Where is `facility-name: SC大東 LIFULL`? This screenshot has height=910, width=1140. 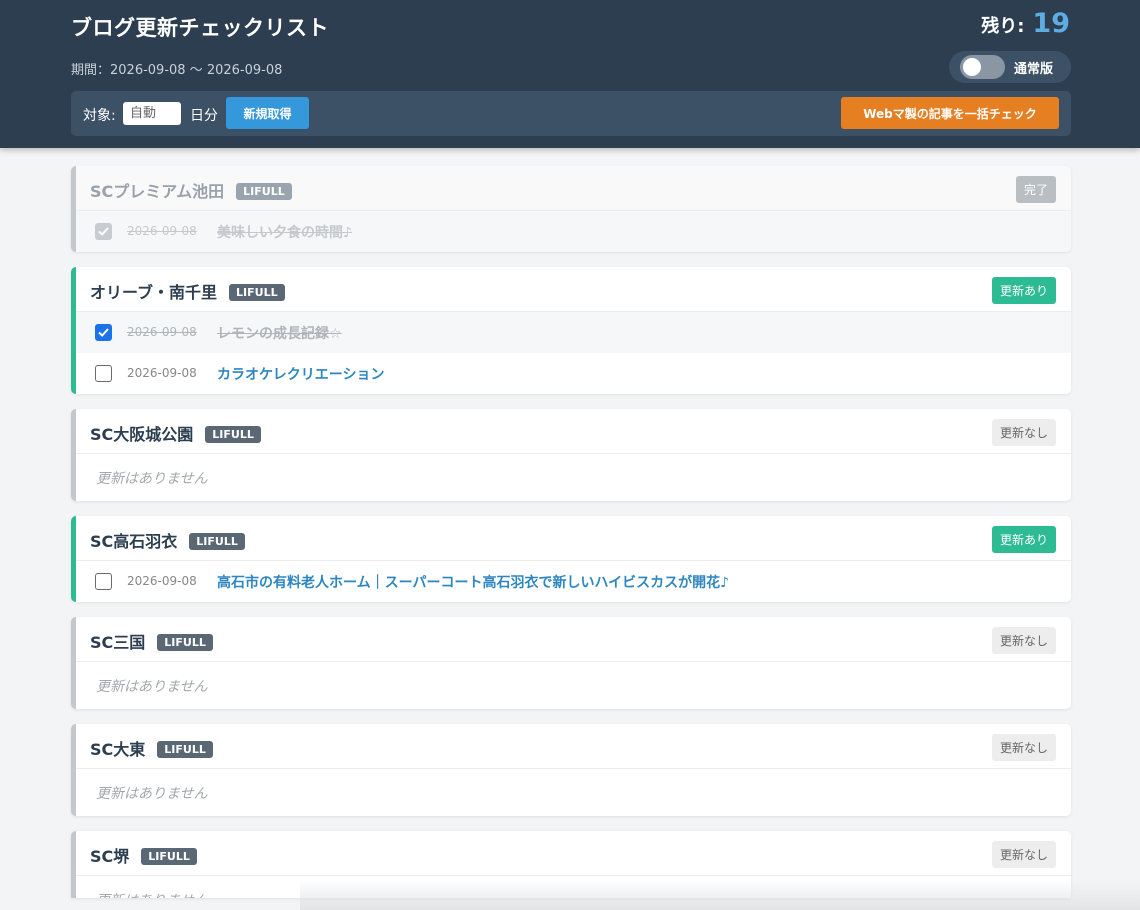 facility-name: SC大東 LIFULL is located at coordinates (151, 748).